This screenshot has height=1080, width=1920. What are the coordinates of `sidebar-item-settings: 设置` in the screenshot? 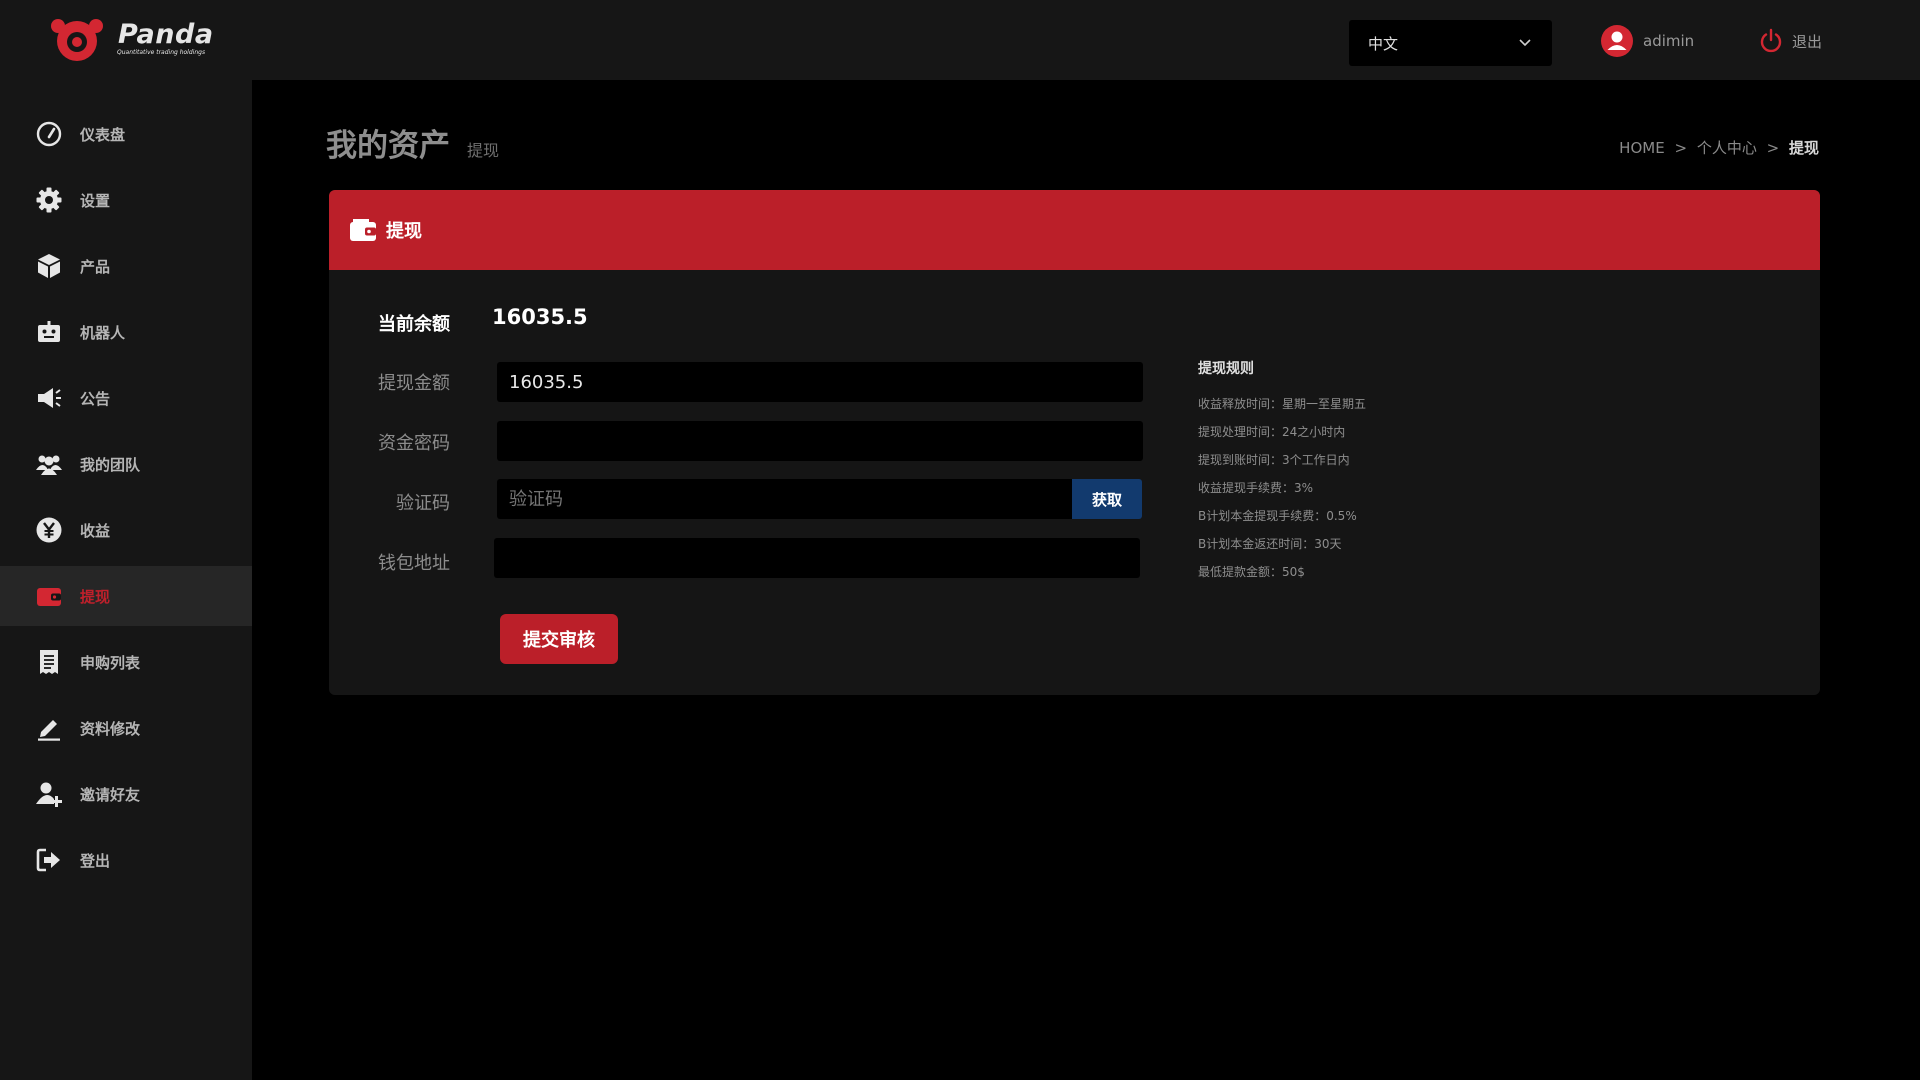 It's located at (126, 200).